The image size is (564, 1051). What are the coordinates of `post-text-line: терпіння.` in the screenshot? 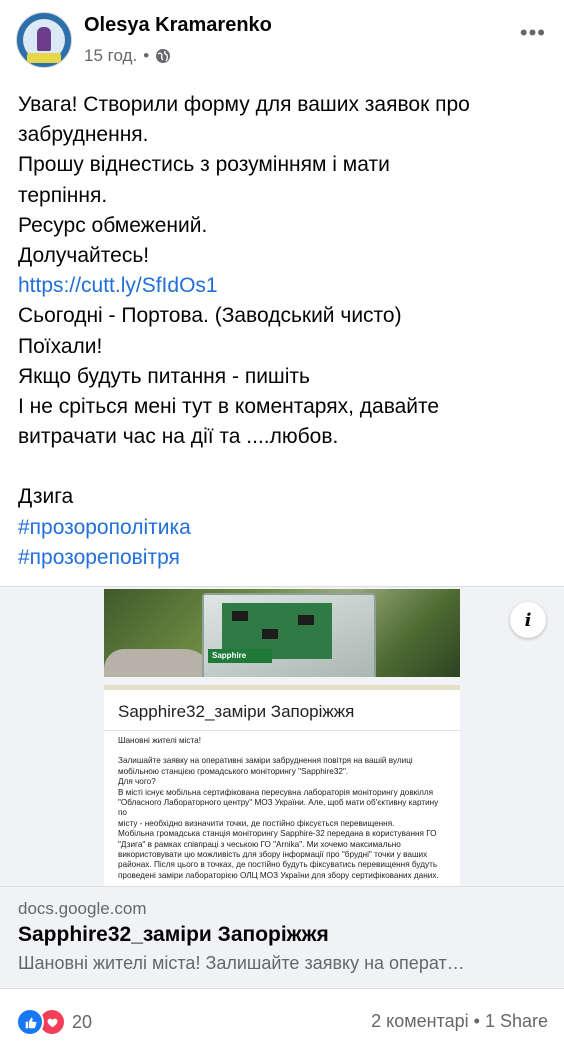 It's located at (63, 195).